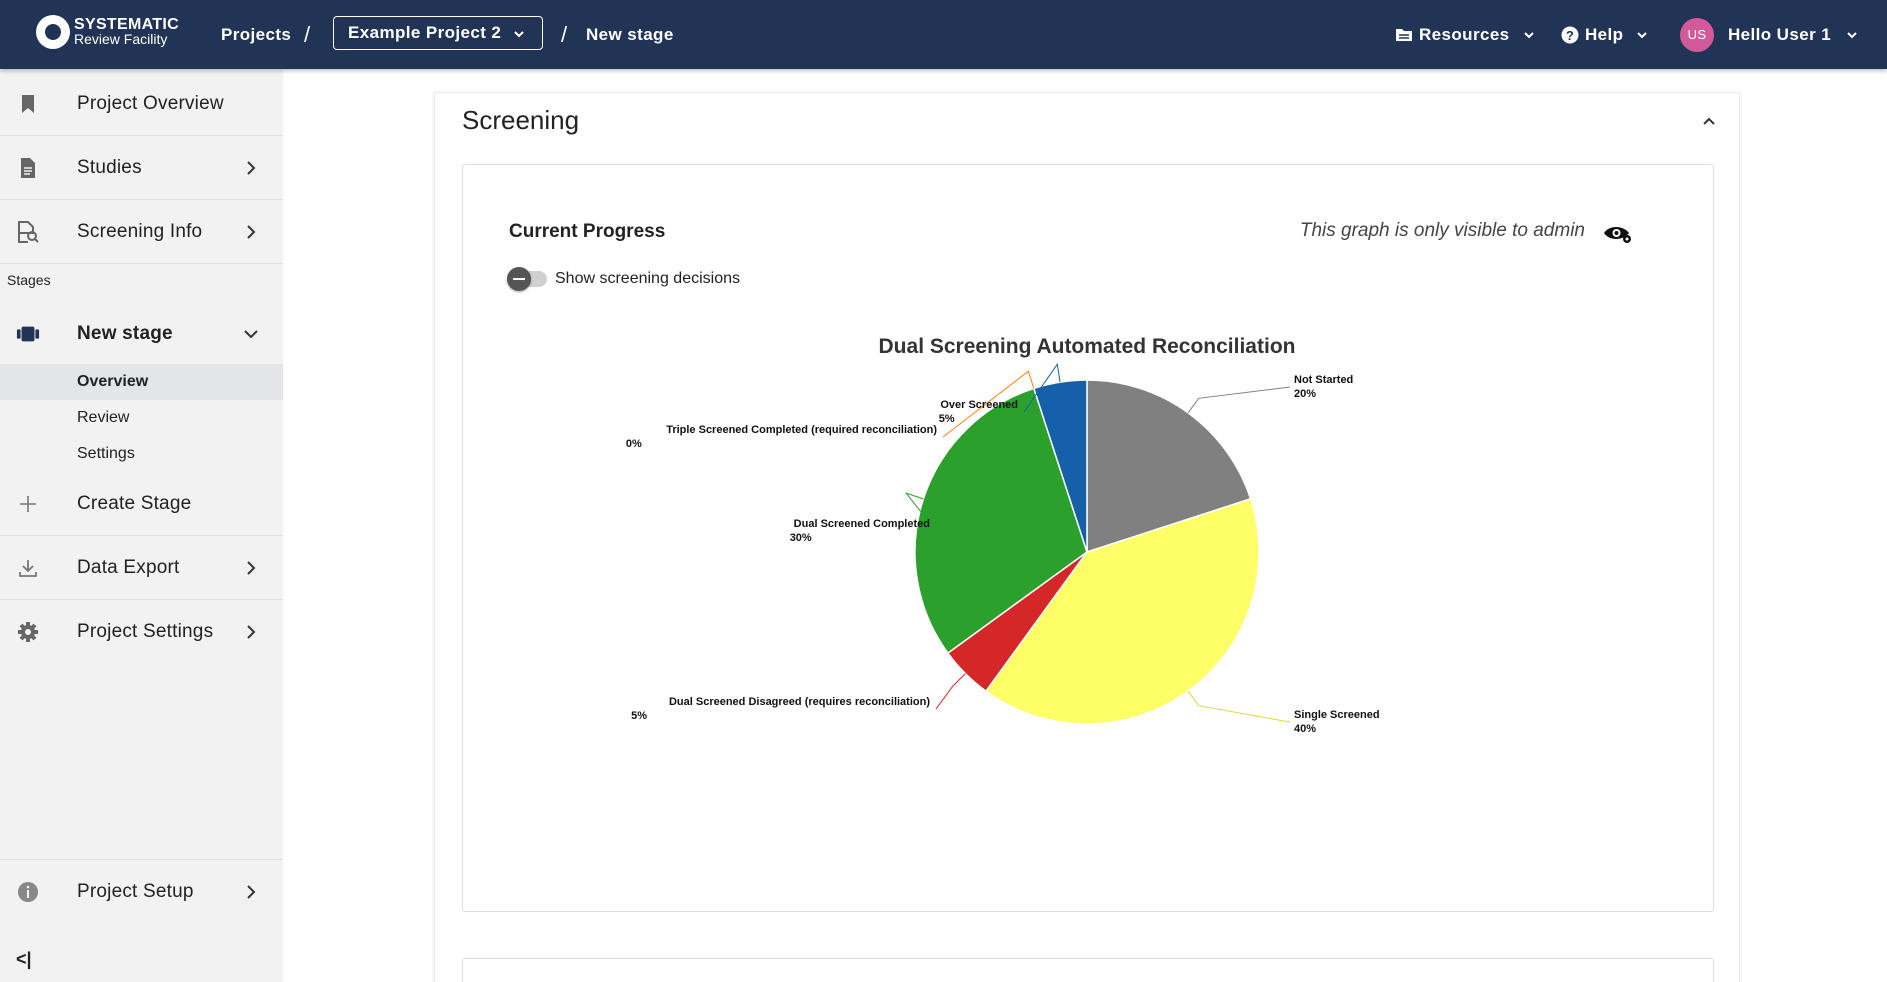 Image resolution: width=1887 pixels, height=982 pixels. I want to click on download-icon, so click(28, 568).